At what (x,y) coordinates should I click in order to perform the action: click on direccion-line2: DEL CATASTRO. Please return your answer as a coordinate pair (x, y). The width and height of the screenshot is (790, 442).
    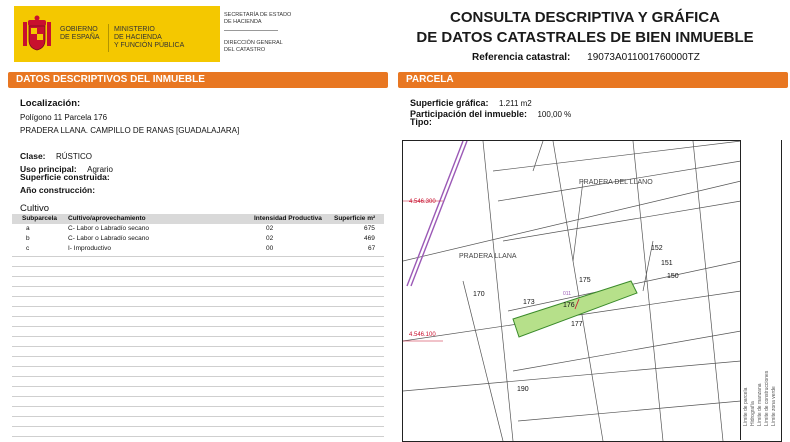
    Looking at the image, I should click on (245, 49).